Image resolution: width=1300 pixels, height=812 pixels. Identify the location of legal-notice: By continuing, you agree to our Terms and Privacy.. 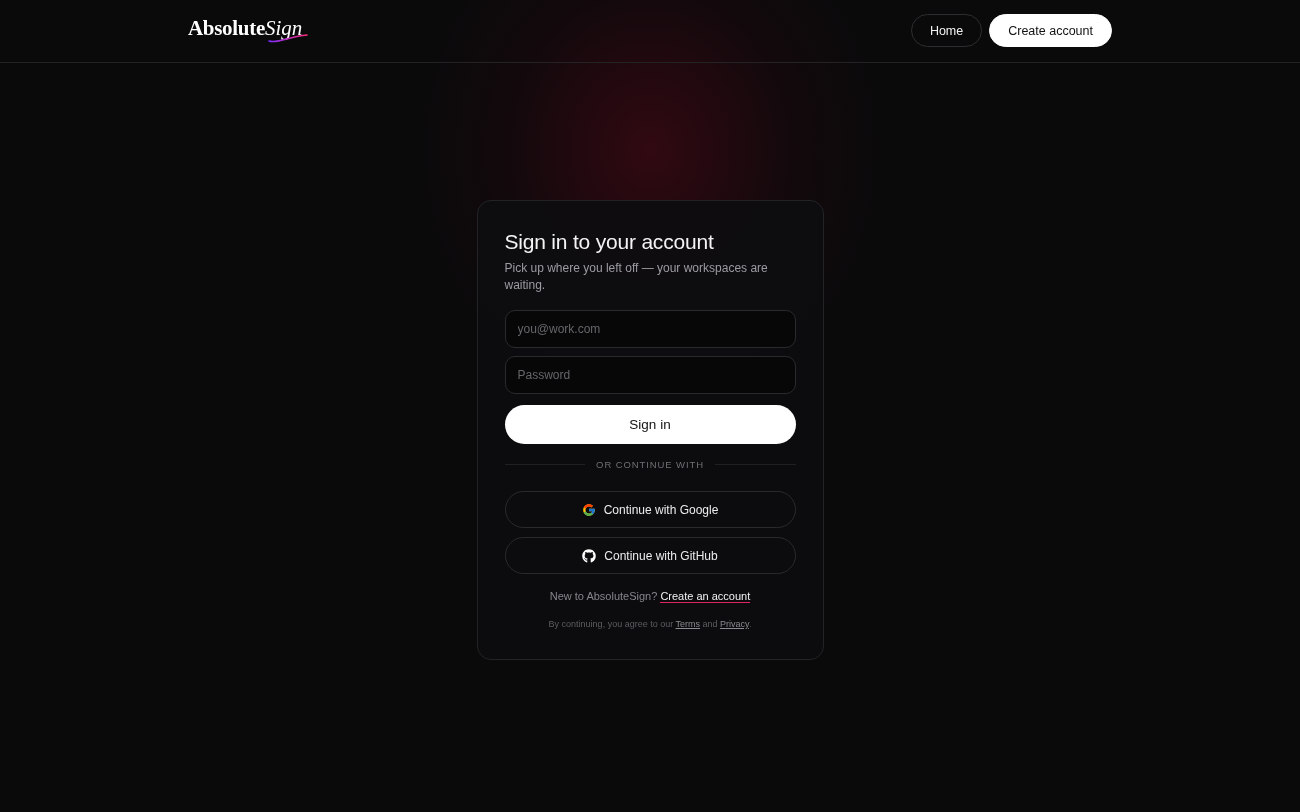
(650, 624).